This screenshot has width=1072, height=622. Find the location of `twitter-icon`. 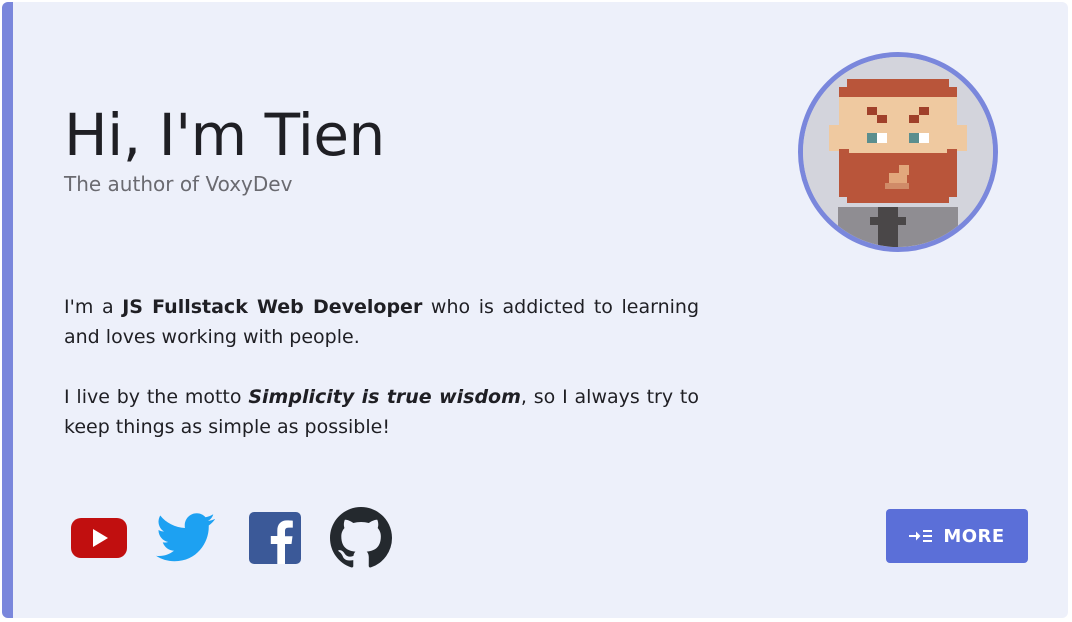

twitter-icon is located at coordinates (185, 537).